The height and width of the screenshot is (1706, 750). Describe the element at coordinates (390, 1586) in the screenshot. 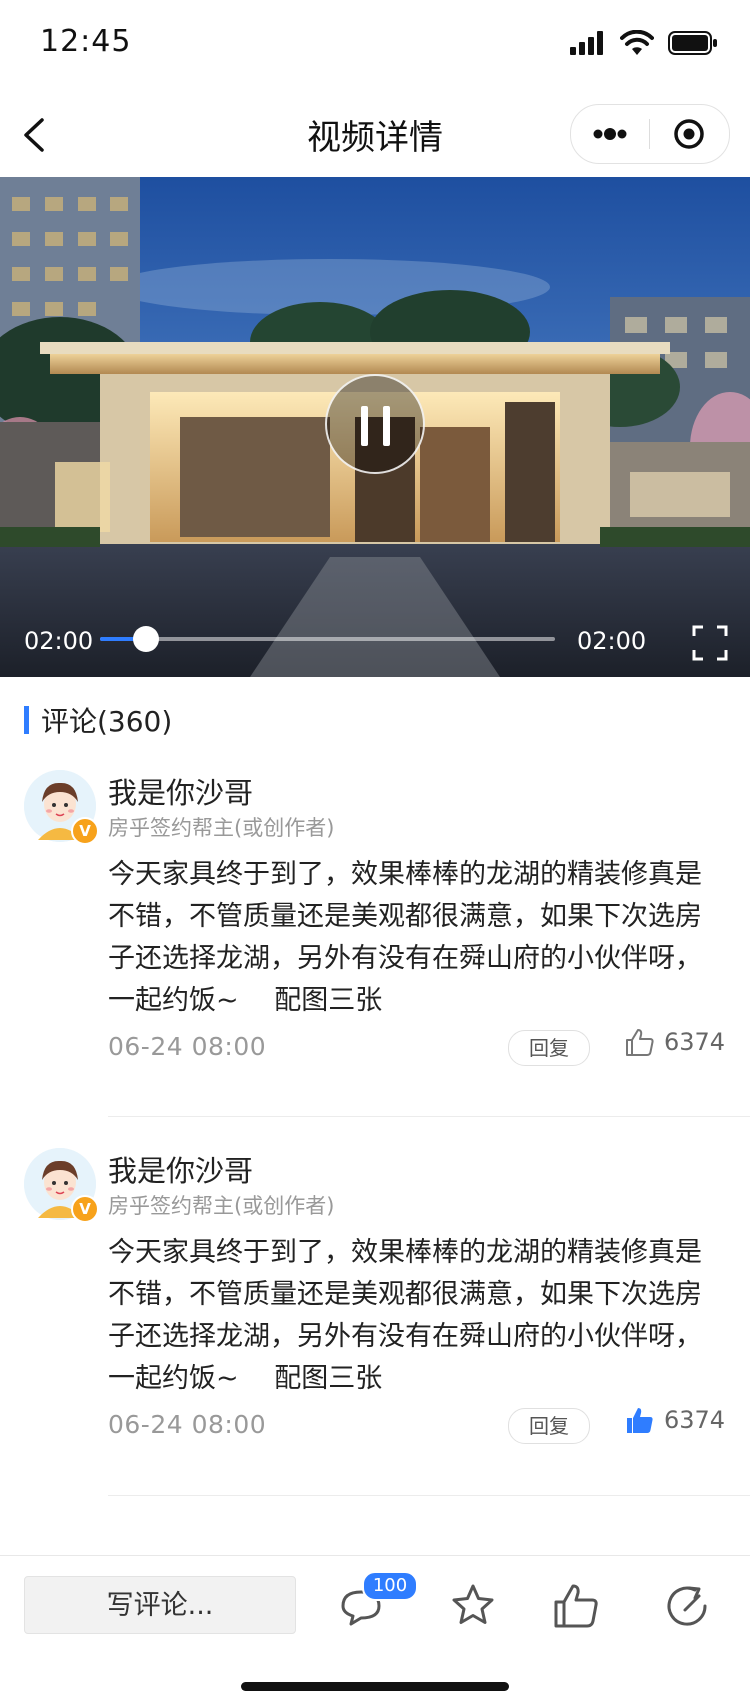

I see `comment-count-badge: 100` at that location.